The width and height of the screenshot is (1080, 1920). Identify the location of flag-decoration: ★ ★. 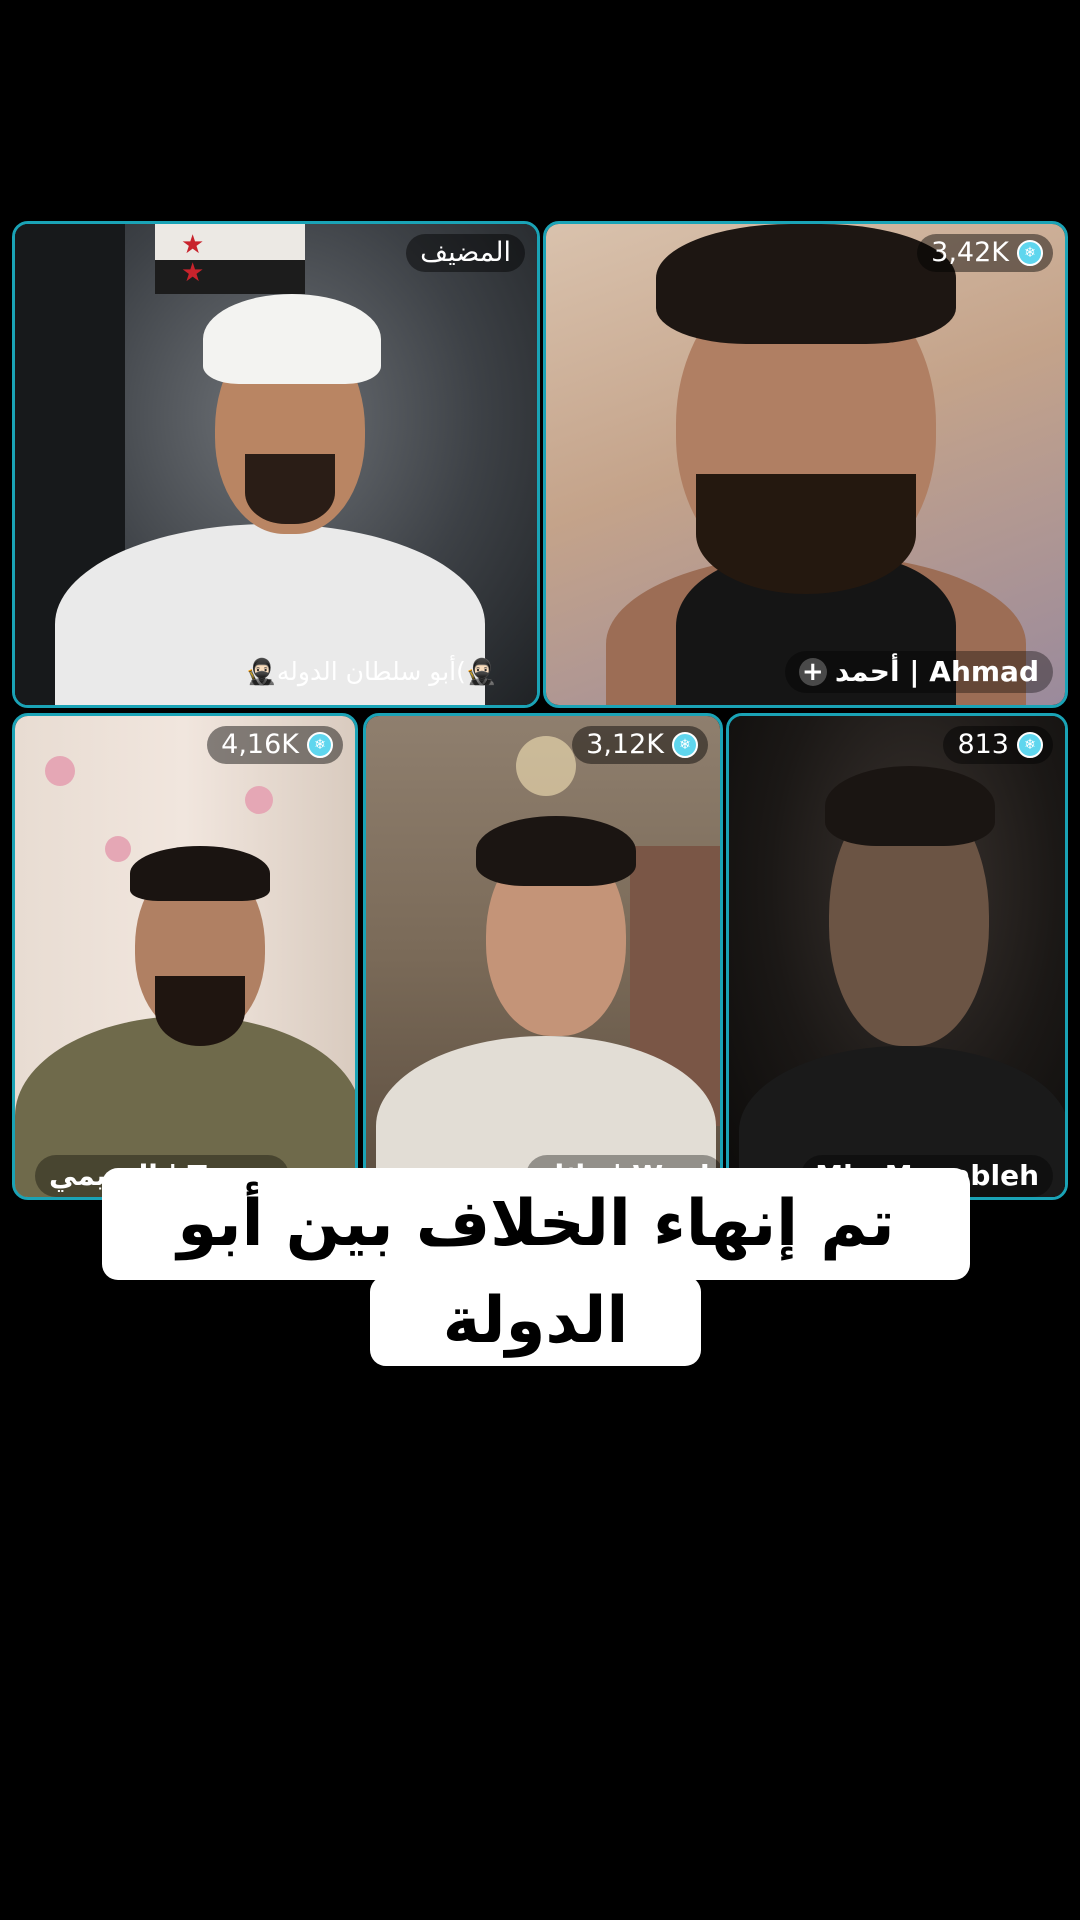
(230, 259).